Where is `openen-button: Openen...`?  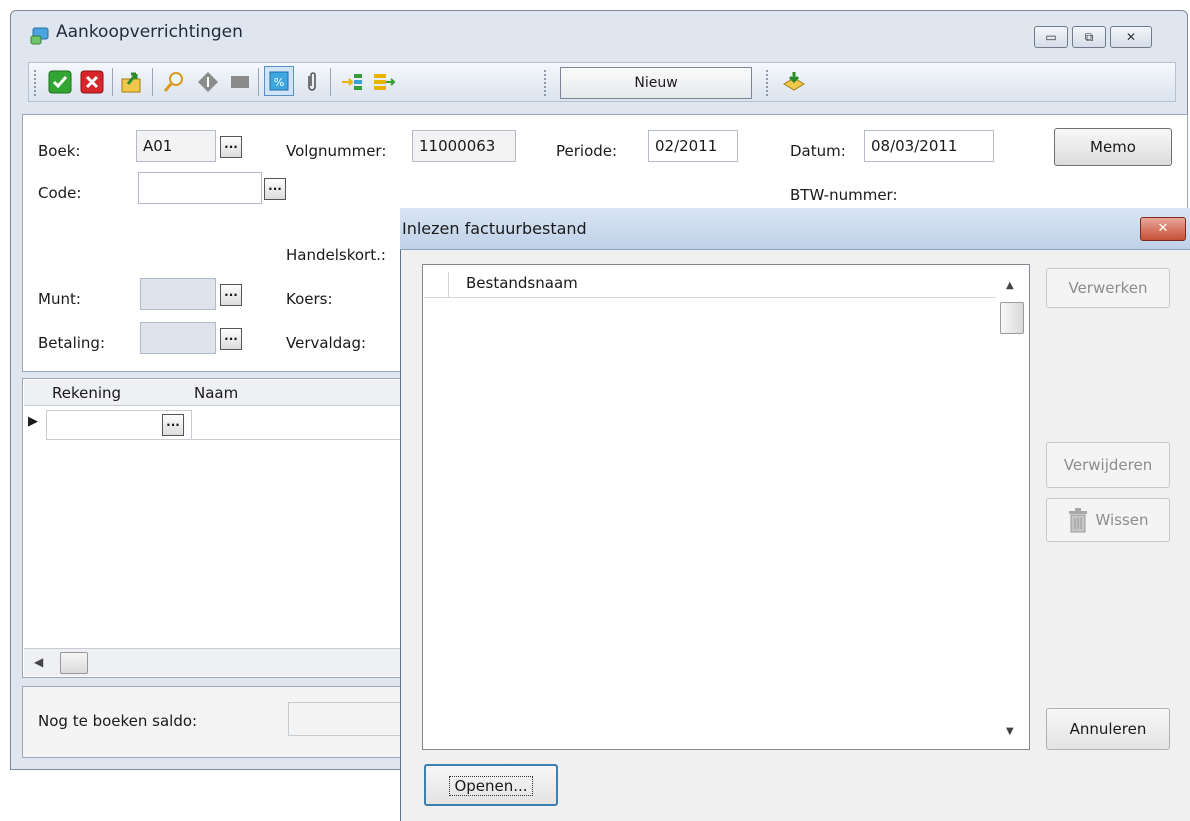
openen-button: Openen... is located at coordinates (491, 785).